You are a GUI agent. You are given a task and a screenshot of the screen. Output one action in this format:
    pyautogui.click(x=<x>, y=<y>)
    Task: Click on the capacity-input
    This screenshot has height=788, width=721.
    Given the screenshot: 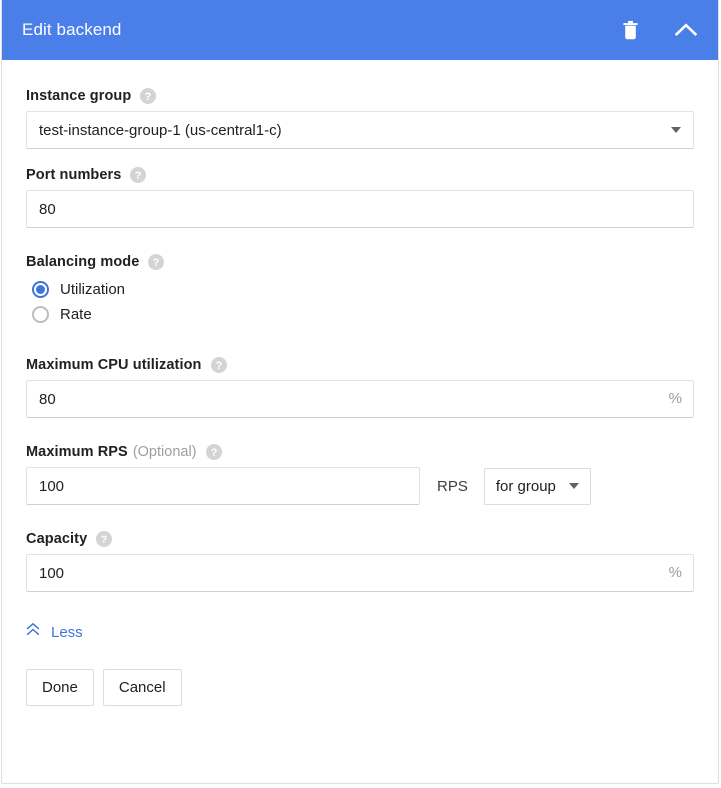 What is the action you would take?
    pyautogui.click(x=360, y=573)
    